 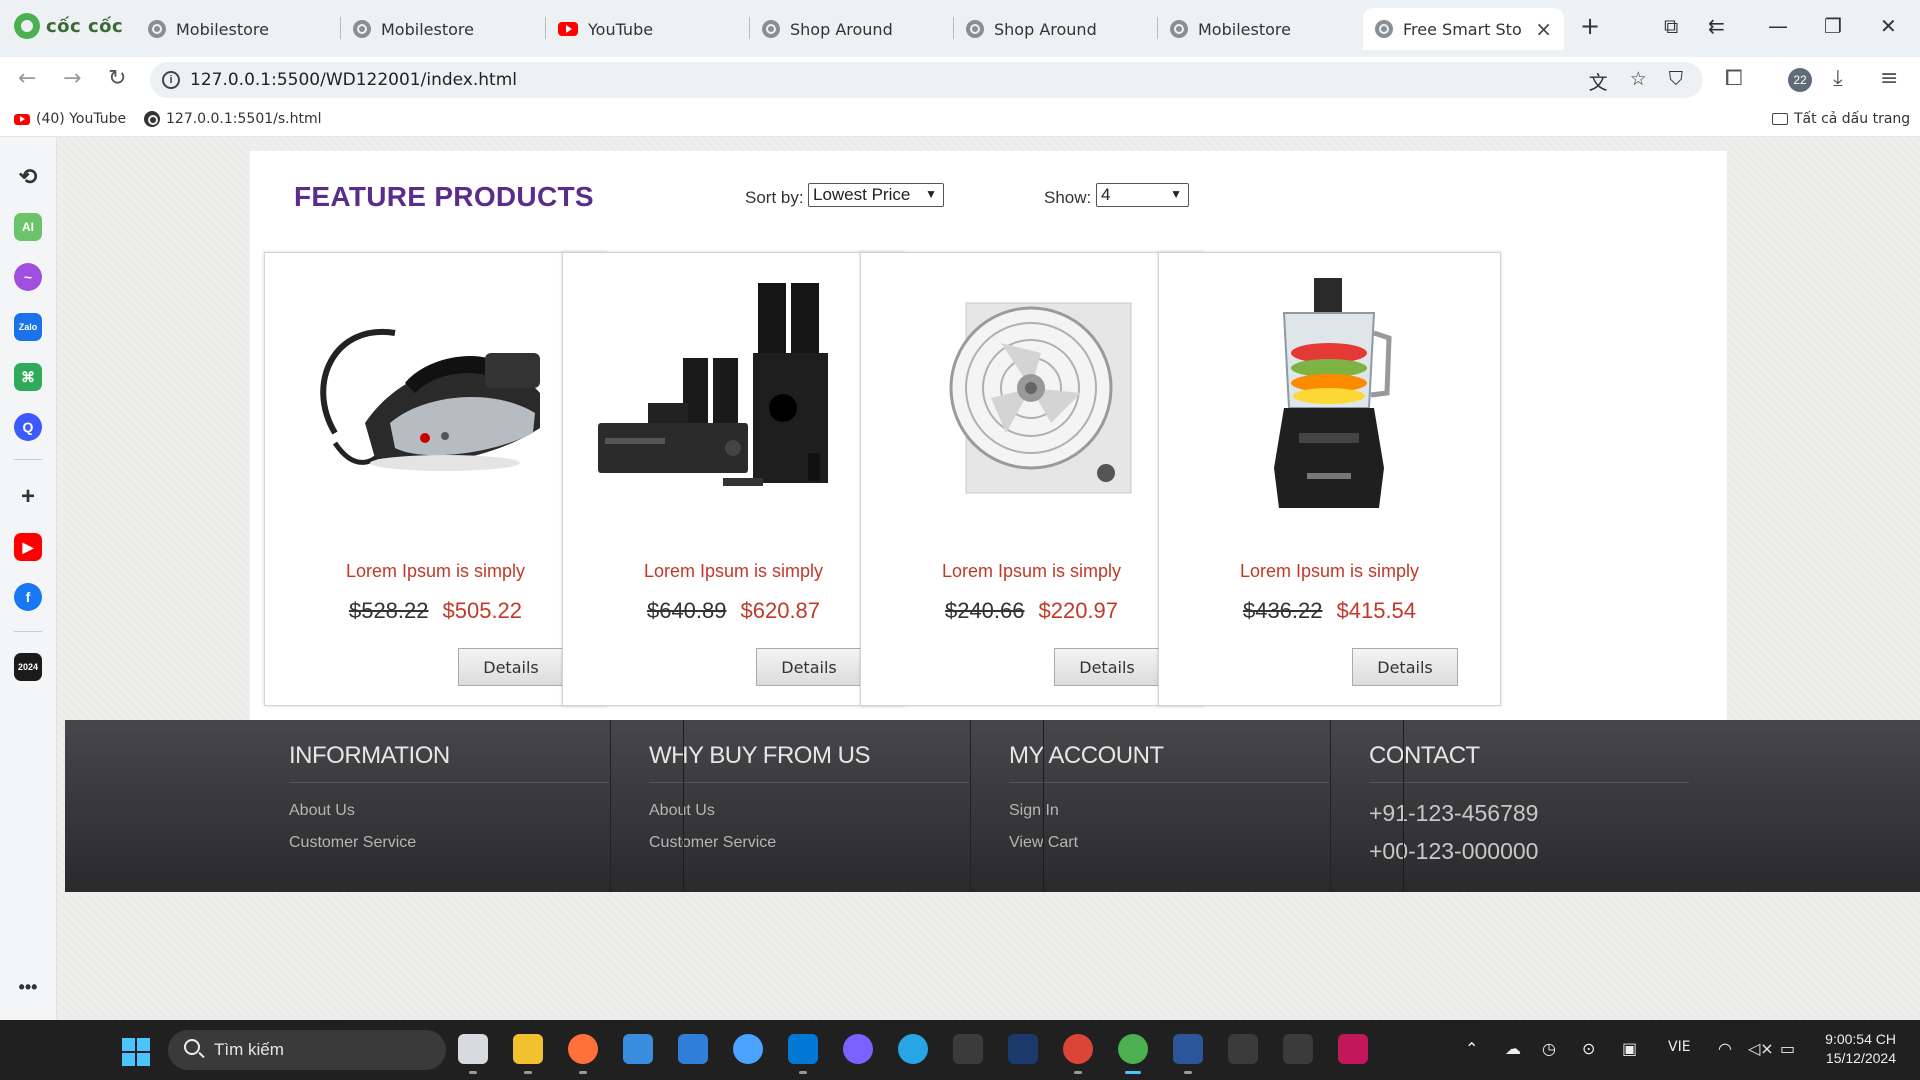 I want to click on app-icon, so click(x=638, y=1049).